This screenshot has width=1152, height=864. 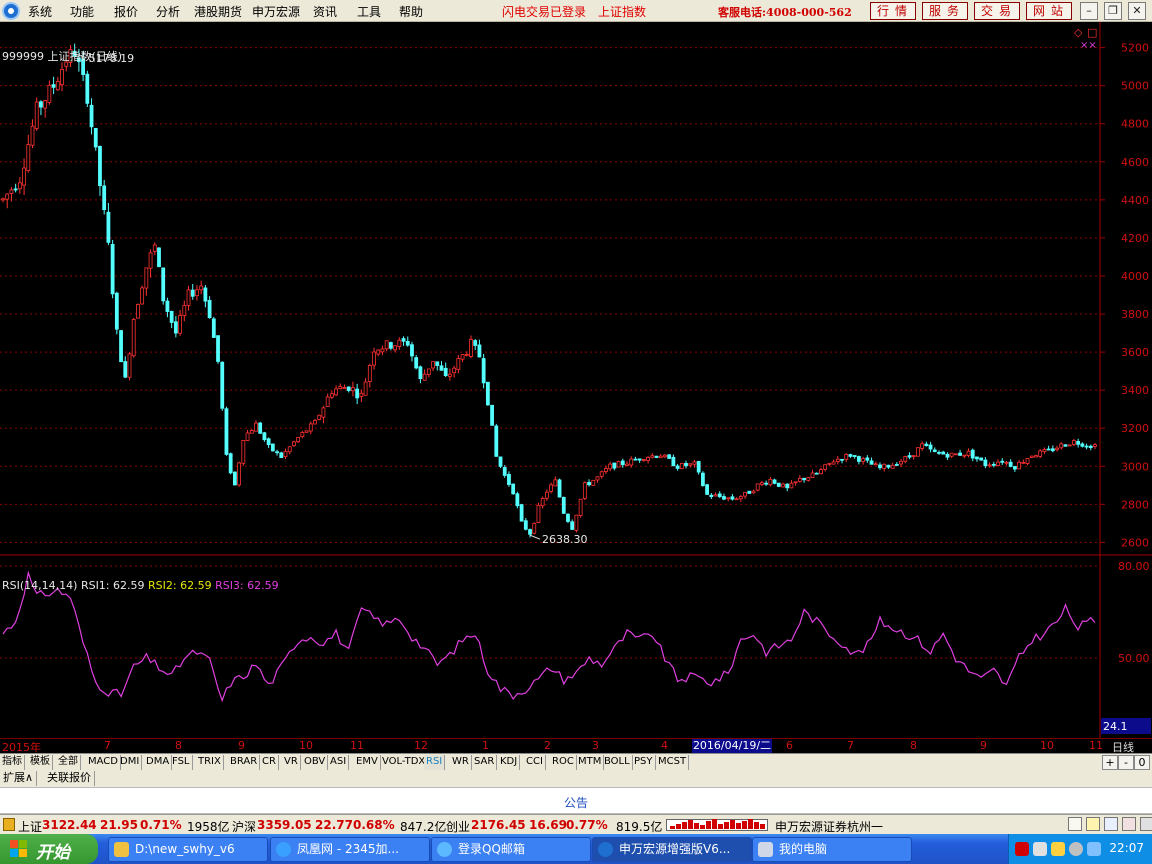 I want to click on task-folder: D:\new_swhy_v6, so click(x=188, y=849).